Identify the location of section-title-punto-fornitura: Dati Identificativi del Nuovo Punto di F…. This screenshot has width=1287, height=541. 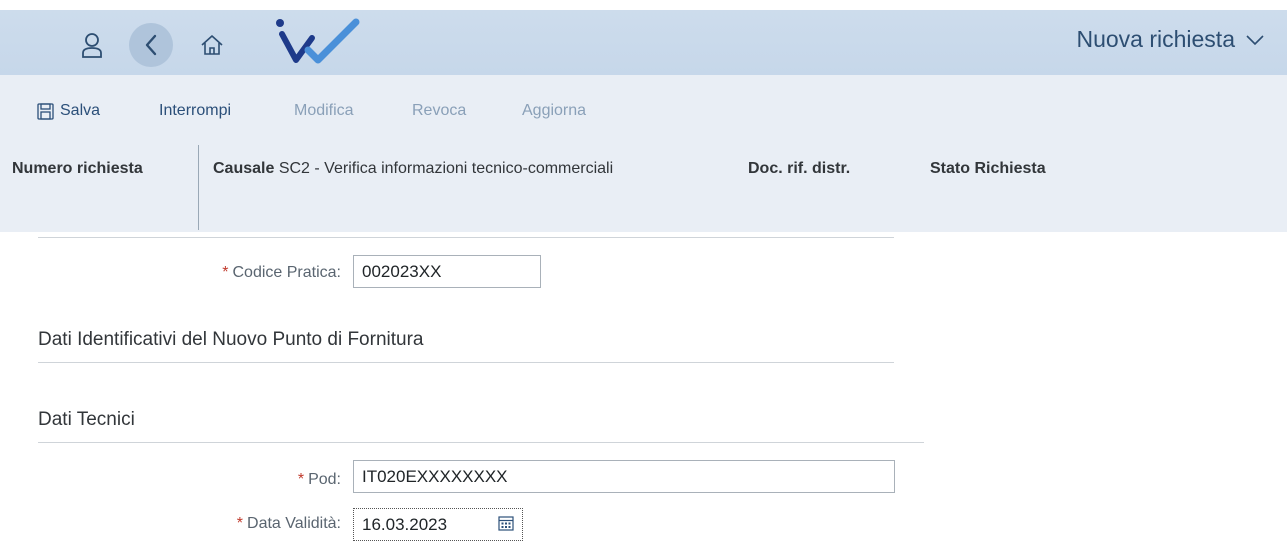
(231, 339).